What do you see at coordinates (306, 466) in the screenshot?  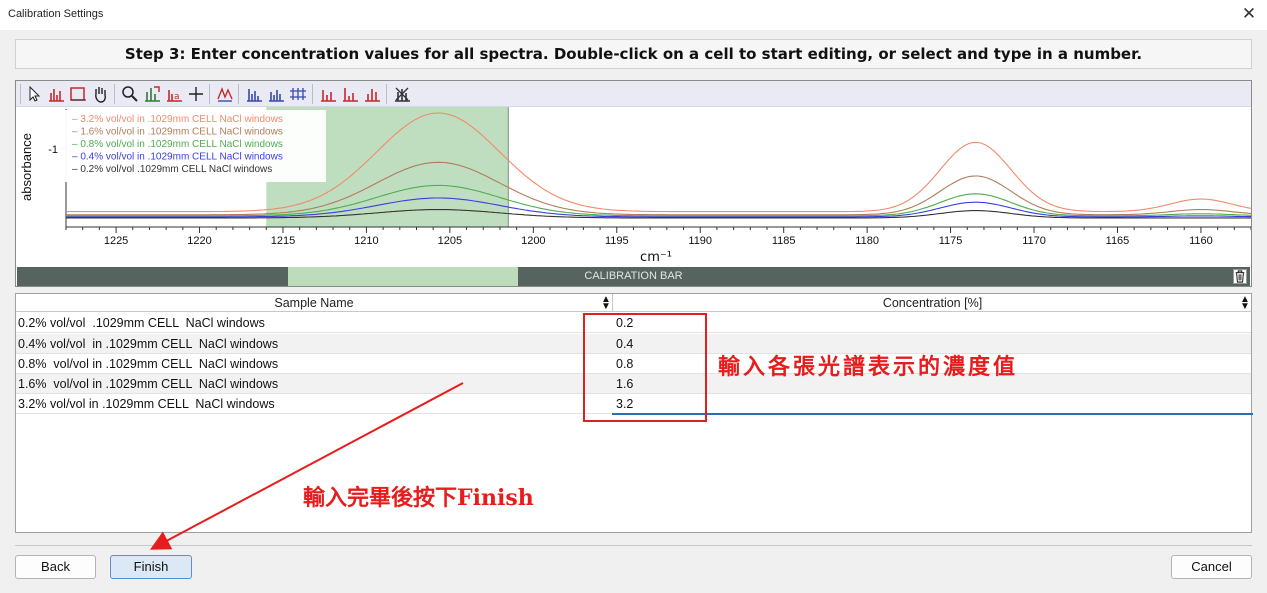 I see `annotation-arrow` at bounding box center [306, 466].